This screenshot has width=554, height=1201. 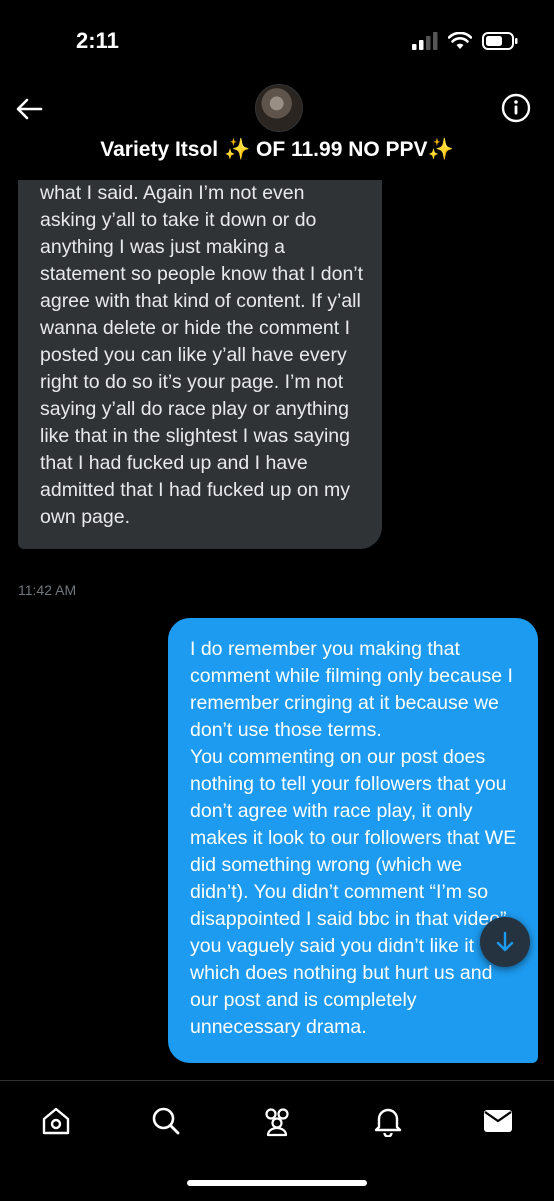 I want to click on chat-header: Variety Itsol ✨ OF 11.99 NO PPV✨, so click(x=277, y=132).